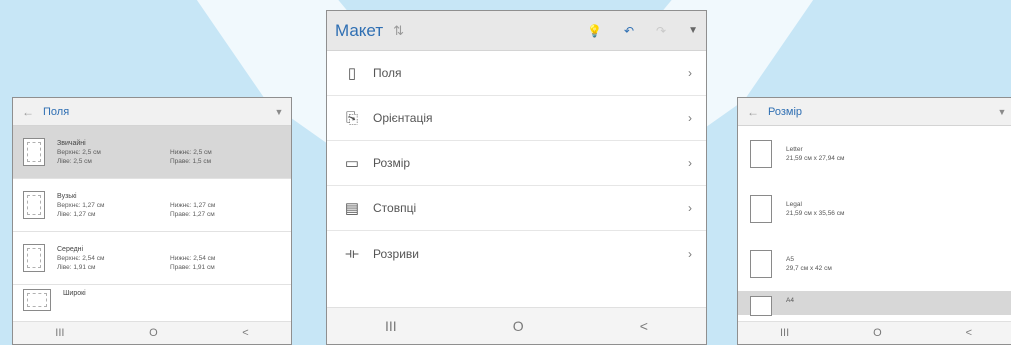 The height and width of the screenshot is (345, 1011). I want to click on menu-item-margins: ▯ Поля ›, so click(516, 73).